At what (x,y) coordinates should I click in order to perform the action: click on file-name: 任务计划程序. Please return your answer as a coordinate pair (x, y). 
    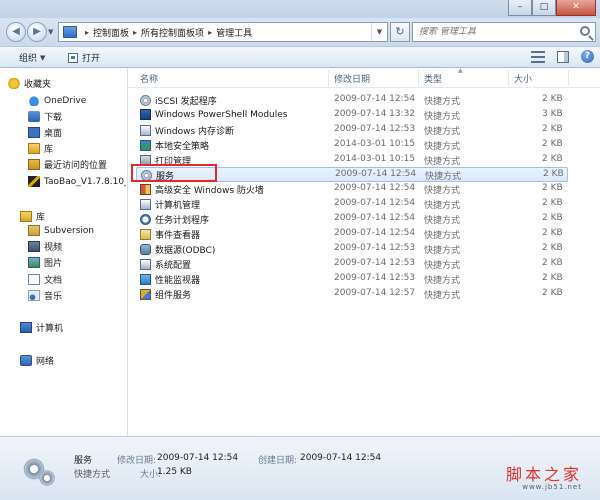
    Looking at the image, I should click on (182, 221).